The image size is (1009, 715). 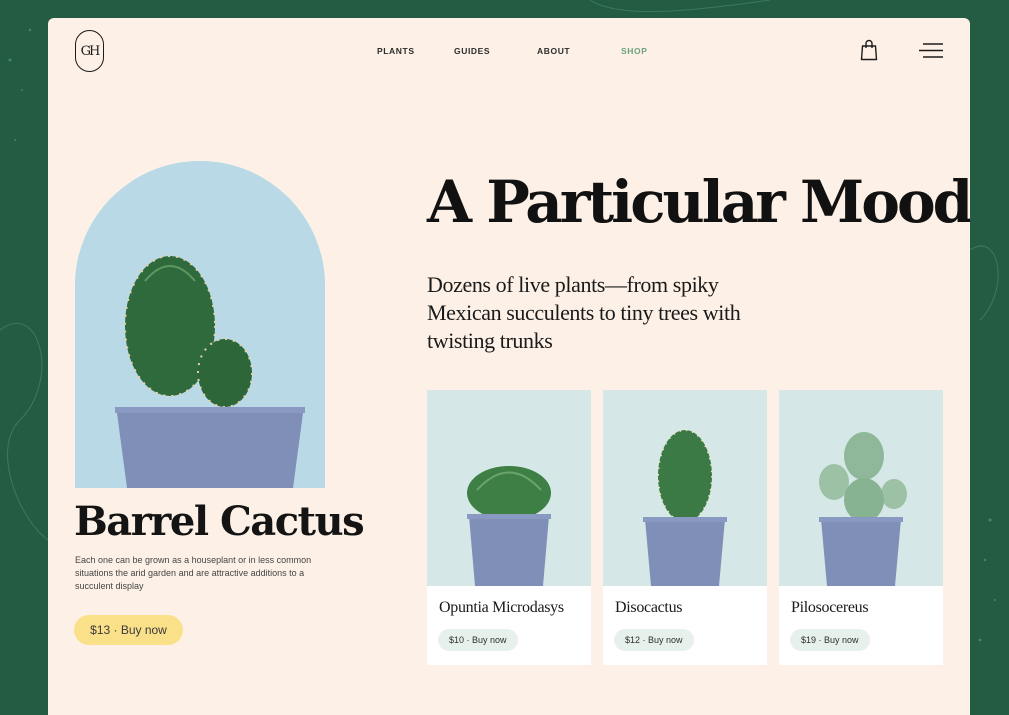 What do you see at coordinates (861, 488) in the screenshot?
I see `pilosocereus-image` at bounding box center [861, 488].